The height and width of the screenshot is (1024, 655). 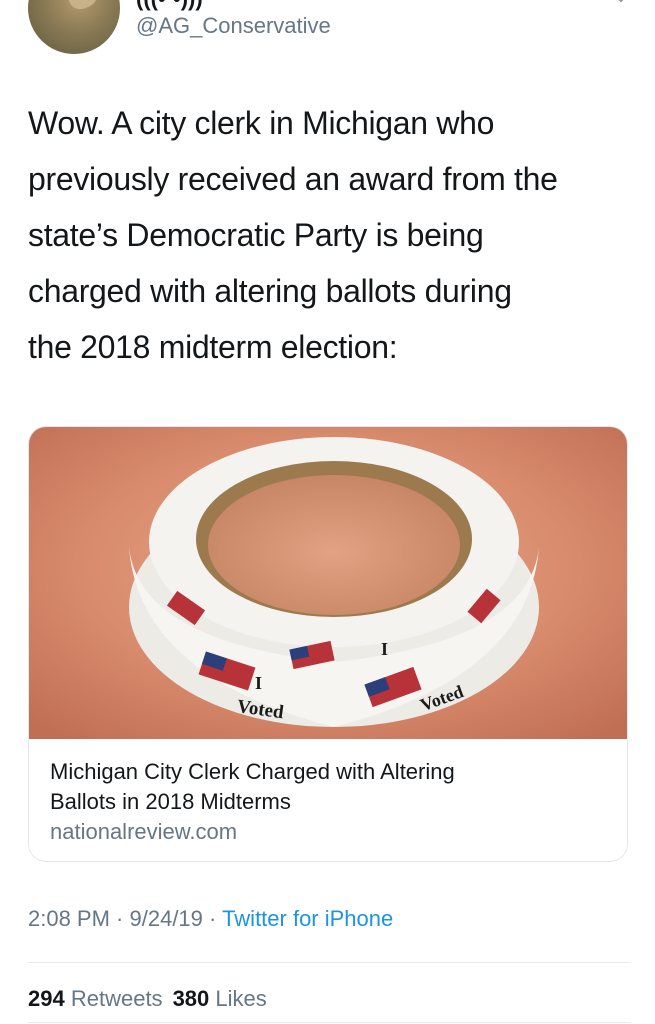 I want to click on tweet-text-line: state’s Democratic Party is being, so click(x=256, y=235).